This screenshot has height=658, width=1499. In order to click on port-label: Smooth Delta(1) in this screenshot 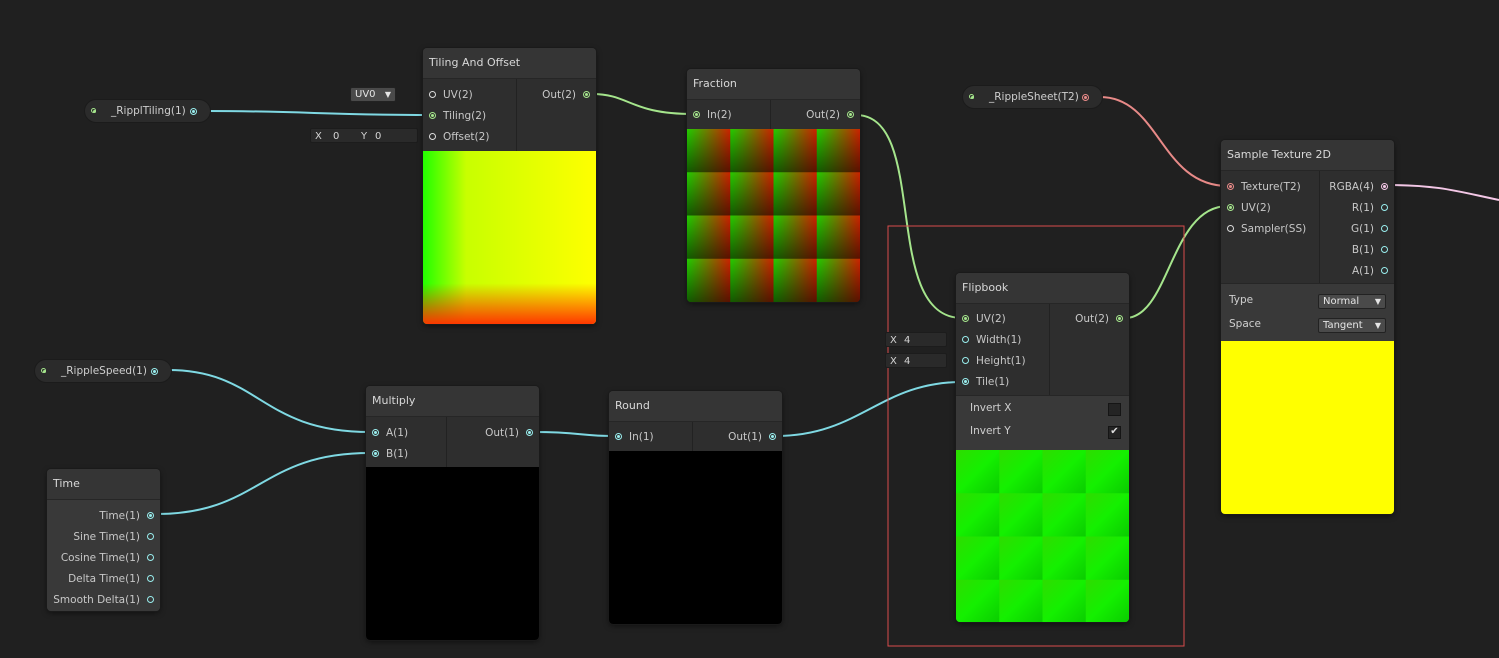, I will do `click(96, 600)`.